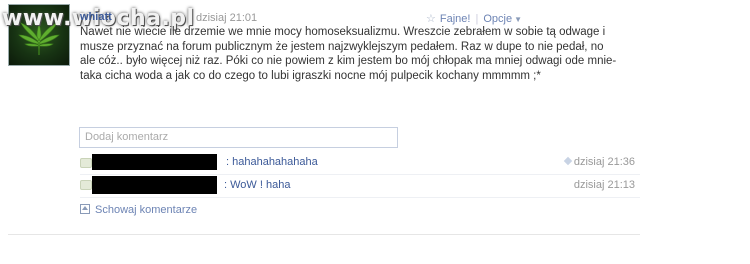 The width and height of the screenshot is (750, 264). I want to click on options-button: Opcje, so click(497, 19).